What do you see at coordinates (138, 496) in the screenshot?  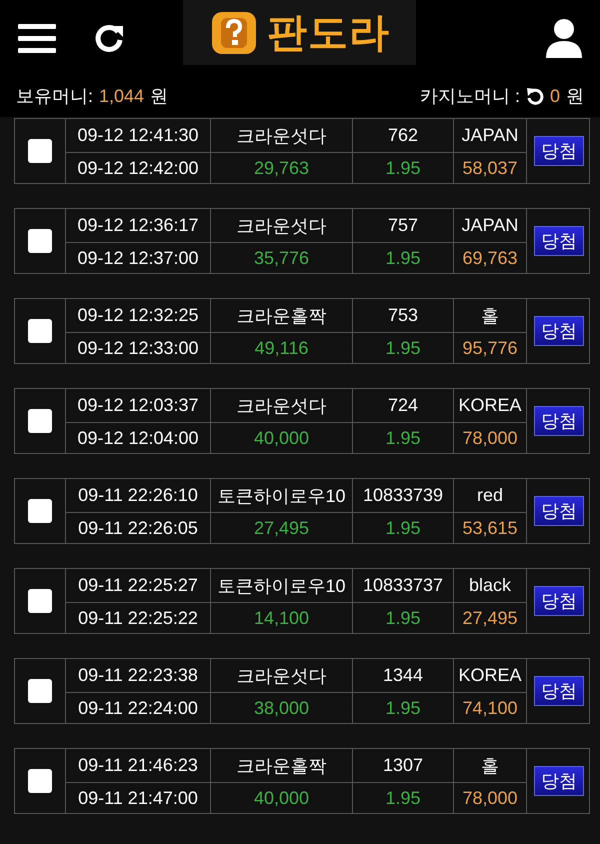 I see `bet-time: 09-11 22:26:10` at bounding box center [138, 496].